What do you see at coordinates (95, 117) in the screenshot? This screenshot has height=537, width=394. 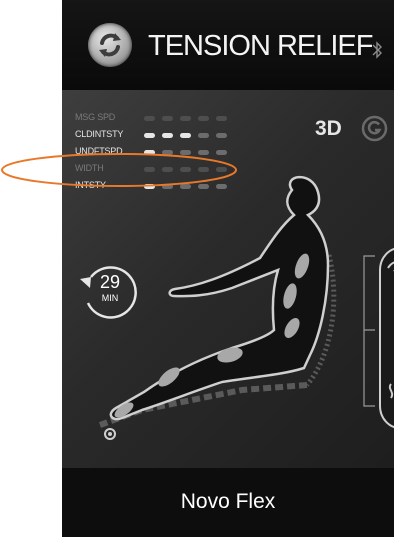 I see `setting-label-msg spd: MSG SPD` at bounding box center [95, 117].